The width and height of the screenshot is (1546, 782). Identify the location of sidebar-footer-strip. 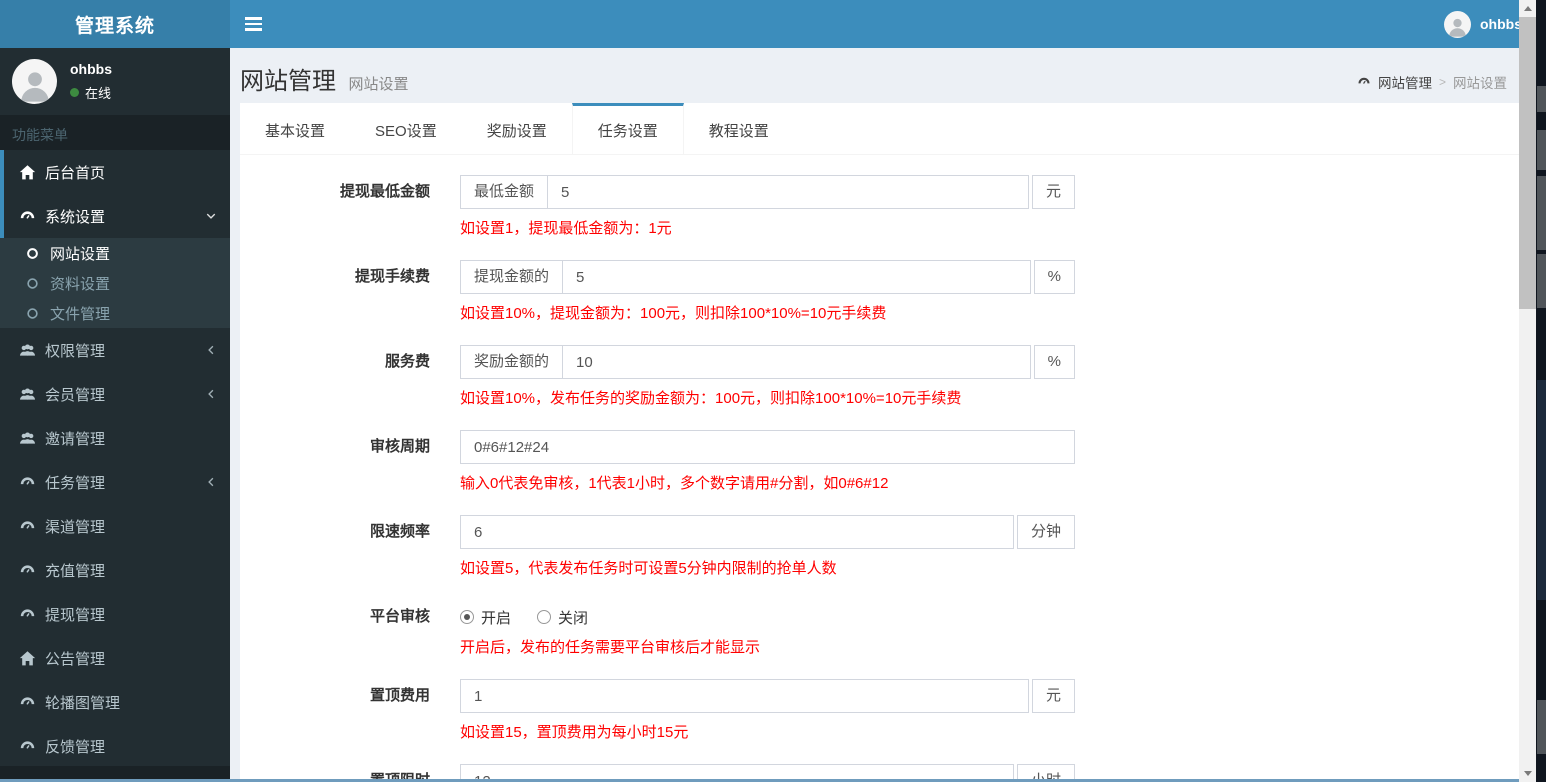
(115, 772).